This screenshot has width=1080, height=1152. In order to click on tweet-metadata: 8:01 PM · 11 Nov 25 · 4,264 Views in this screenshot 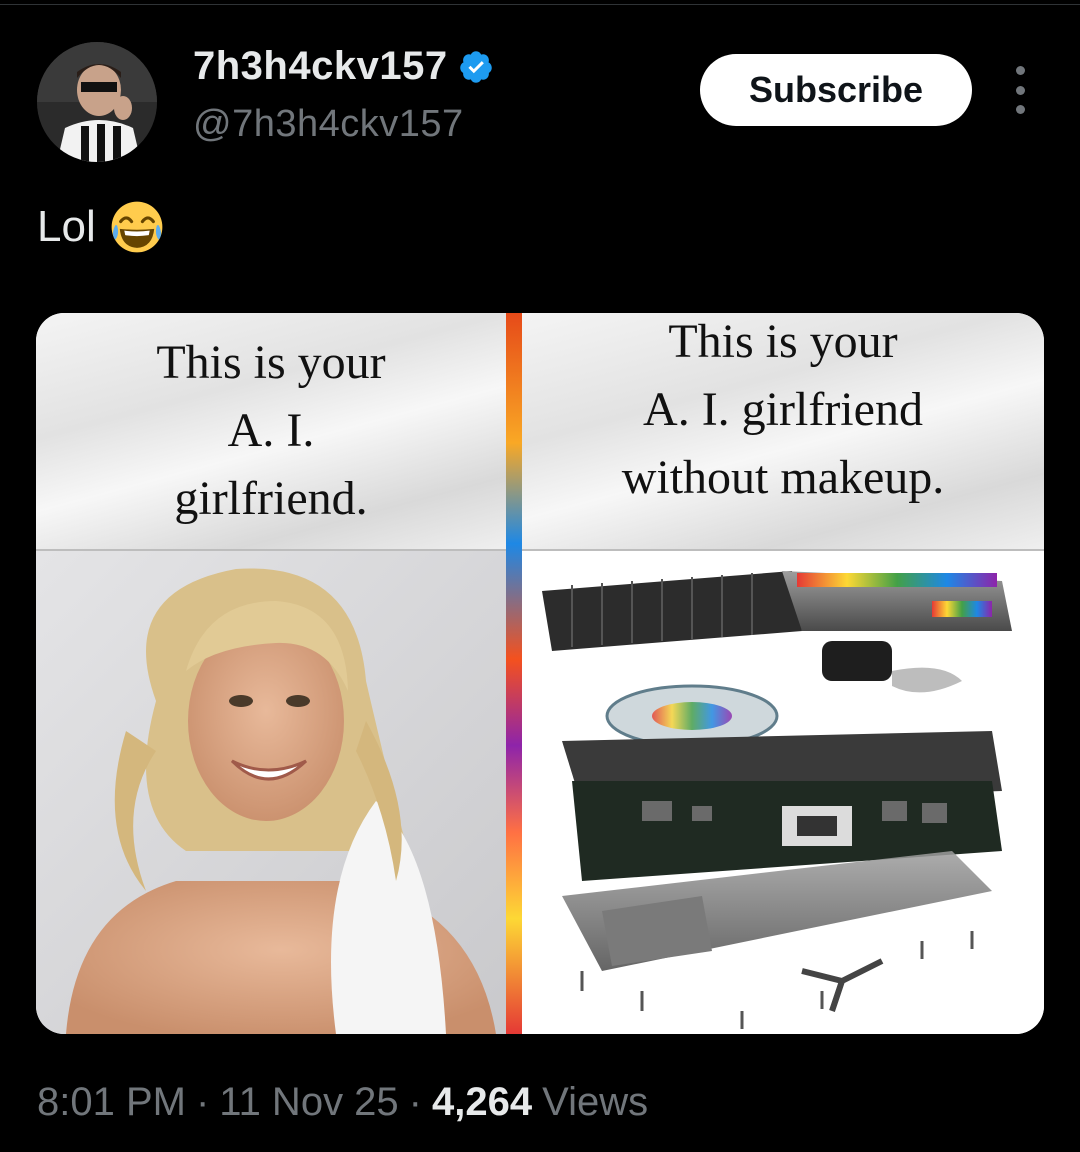, I will do `click(342, 1102)`.